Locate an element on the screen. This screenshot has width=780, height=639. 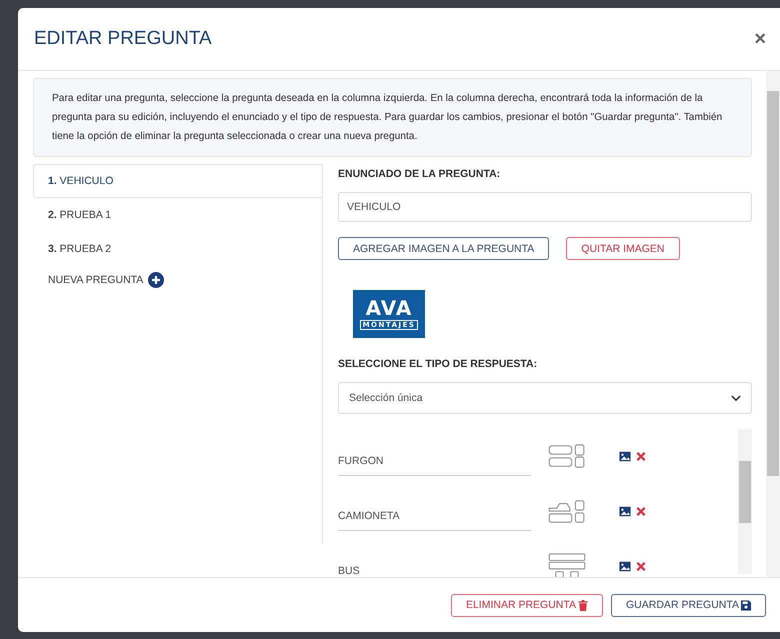
trash-icon is located at coordinates (583, 605).